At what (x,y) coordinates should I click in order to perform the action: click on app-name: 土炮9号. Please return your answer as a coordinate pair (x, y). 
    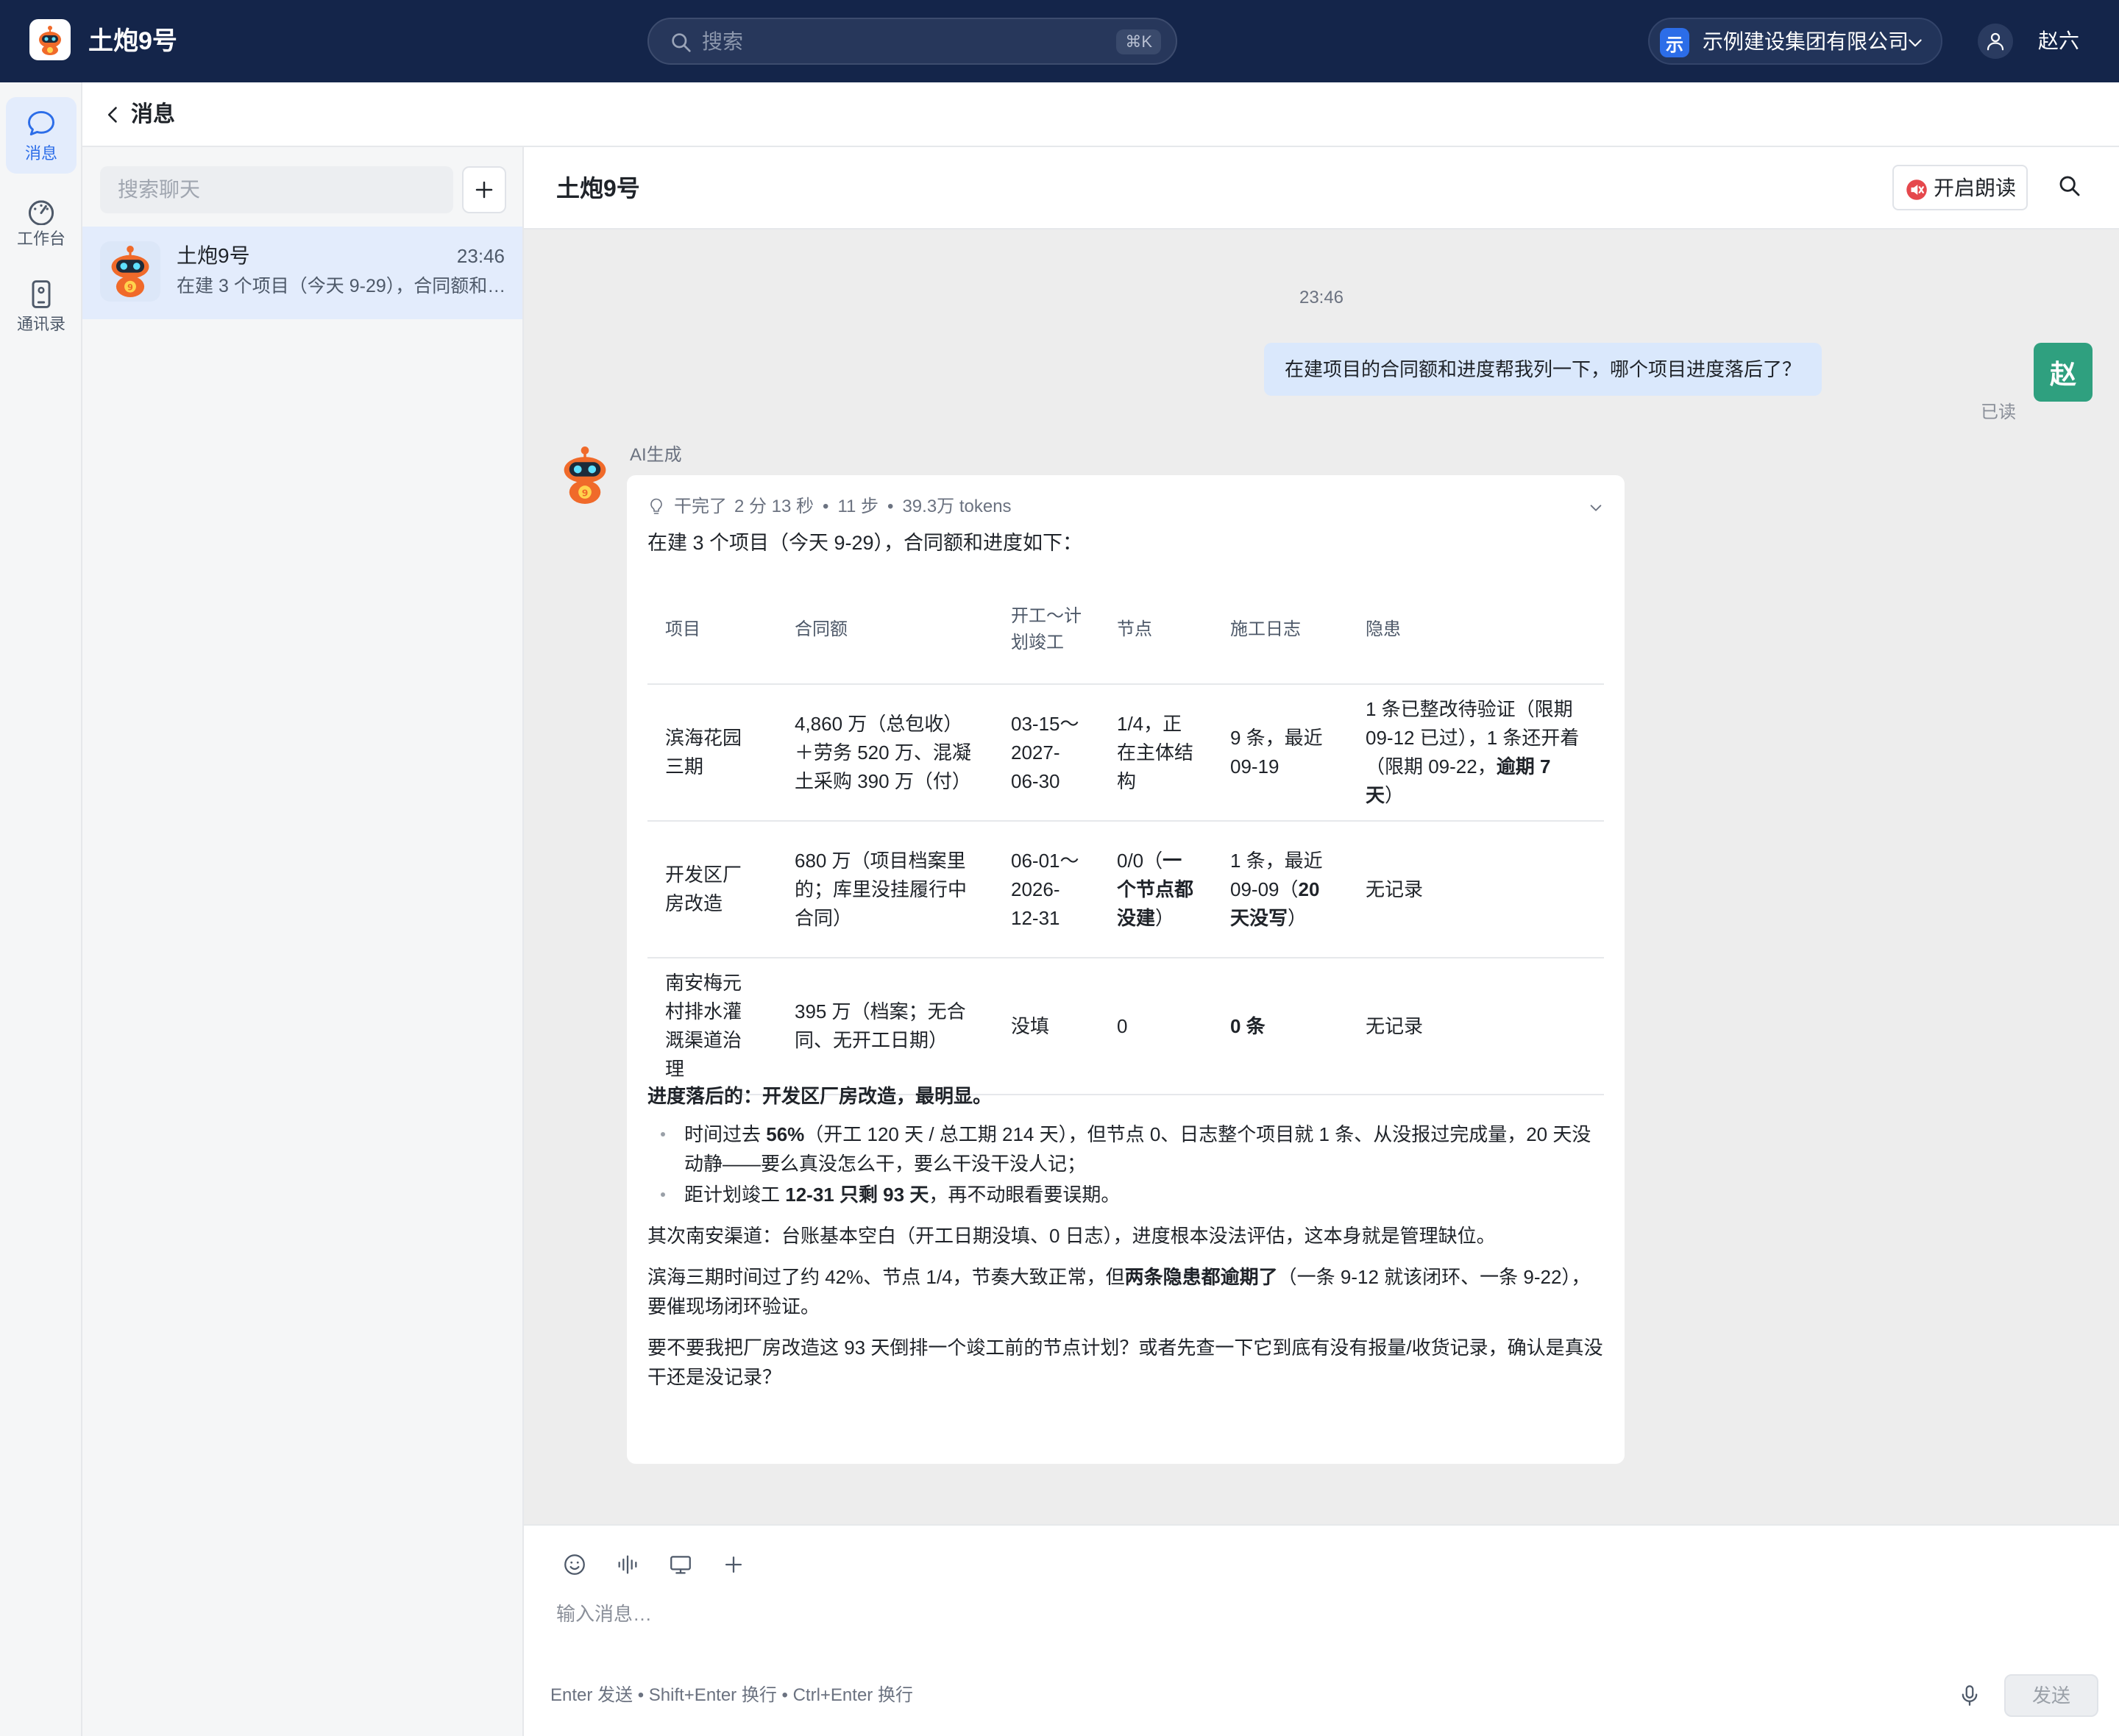
    Looking at the image, I should click on (132, 41).